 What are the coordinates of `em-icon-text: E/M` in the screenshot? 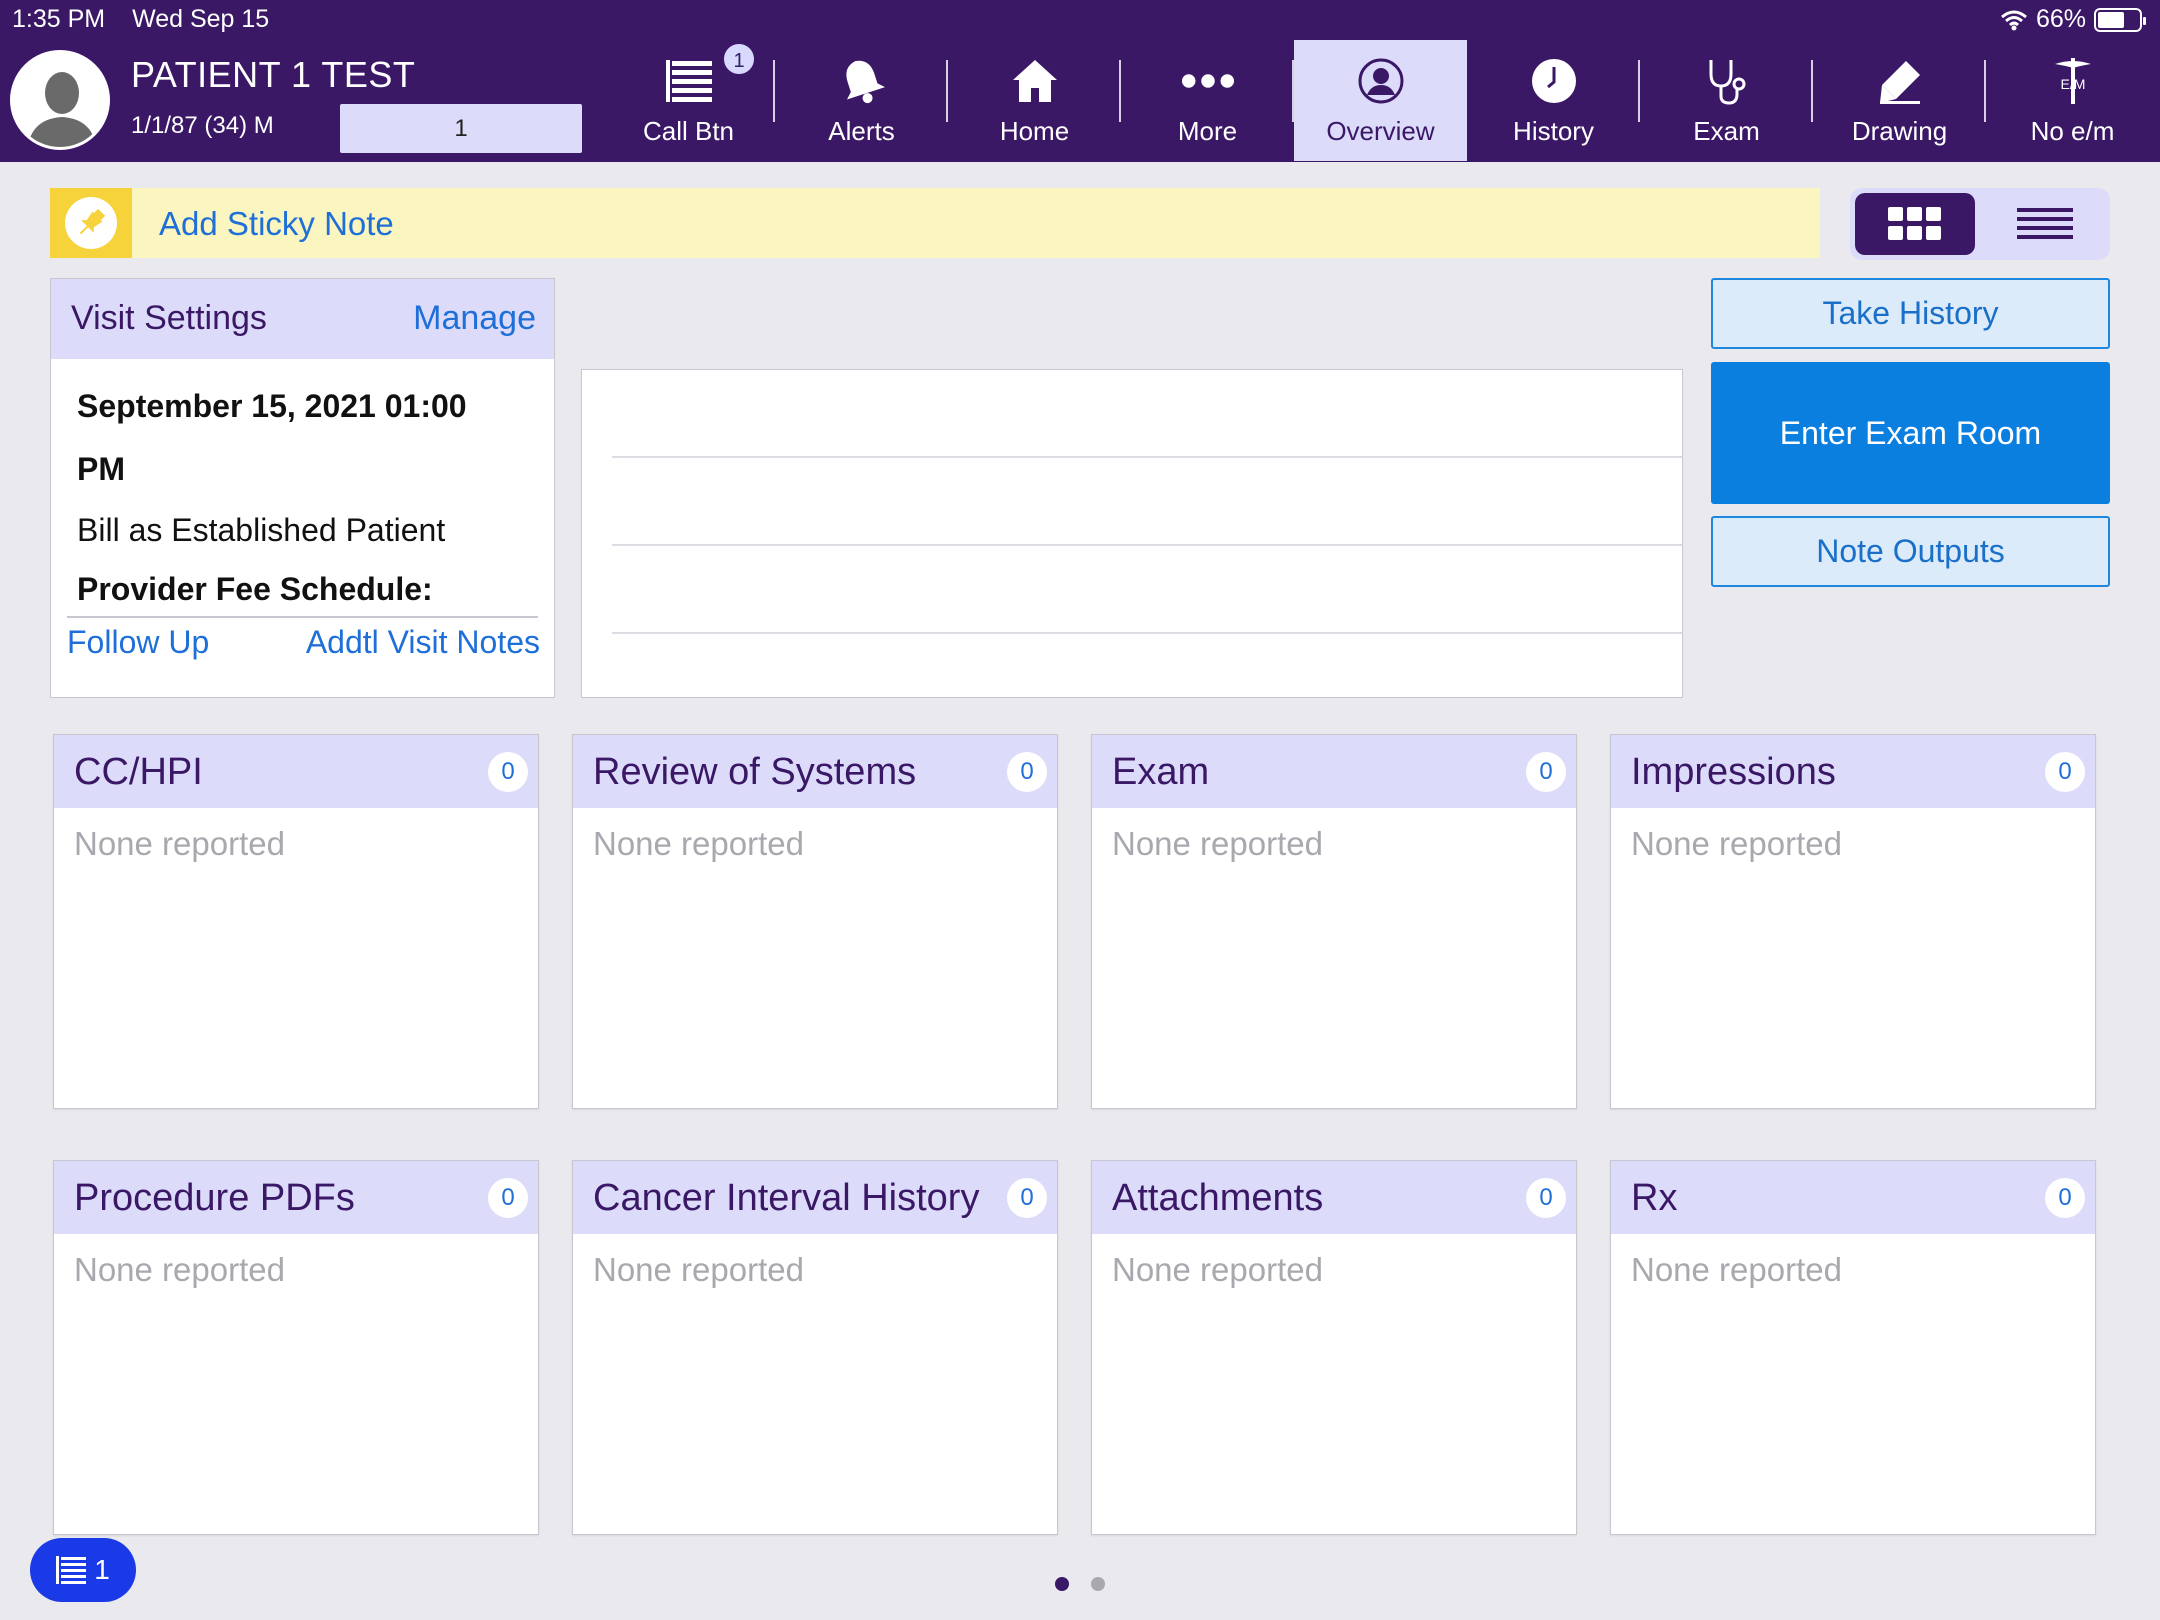 It's located at (2072, 84).